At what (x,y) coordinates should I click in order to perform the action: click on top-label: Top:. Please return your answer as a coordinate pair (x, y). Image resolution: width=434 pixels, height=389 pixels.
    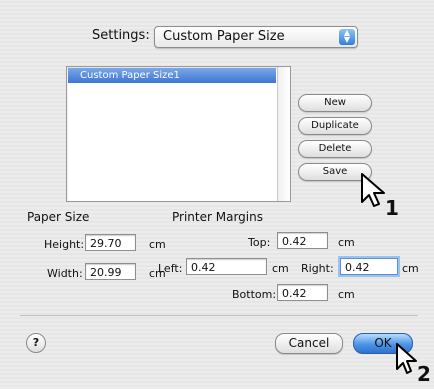
    Looking at the image, I should click on (259, 242).